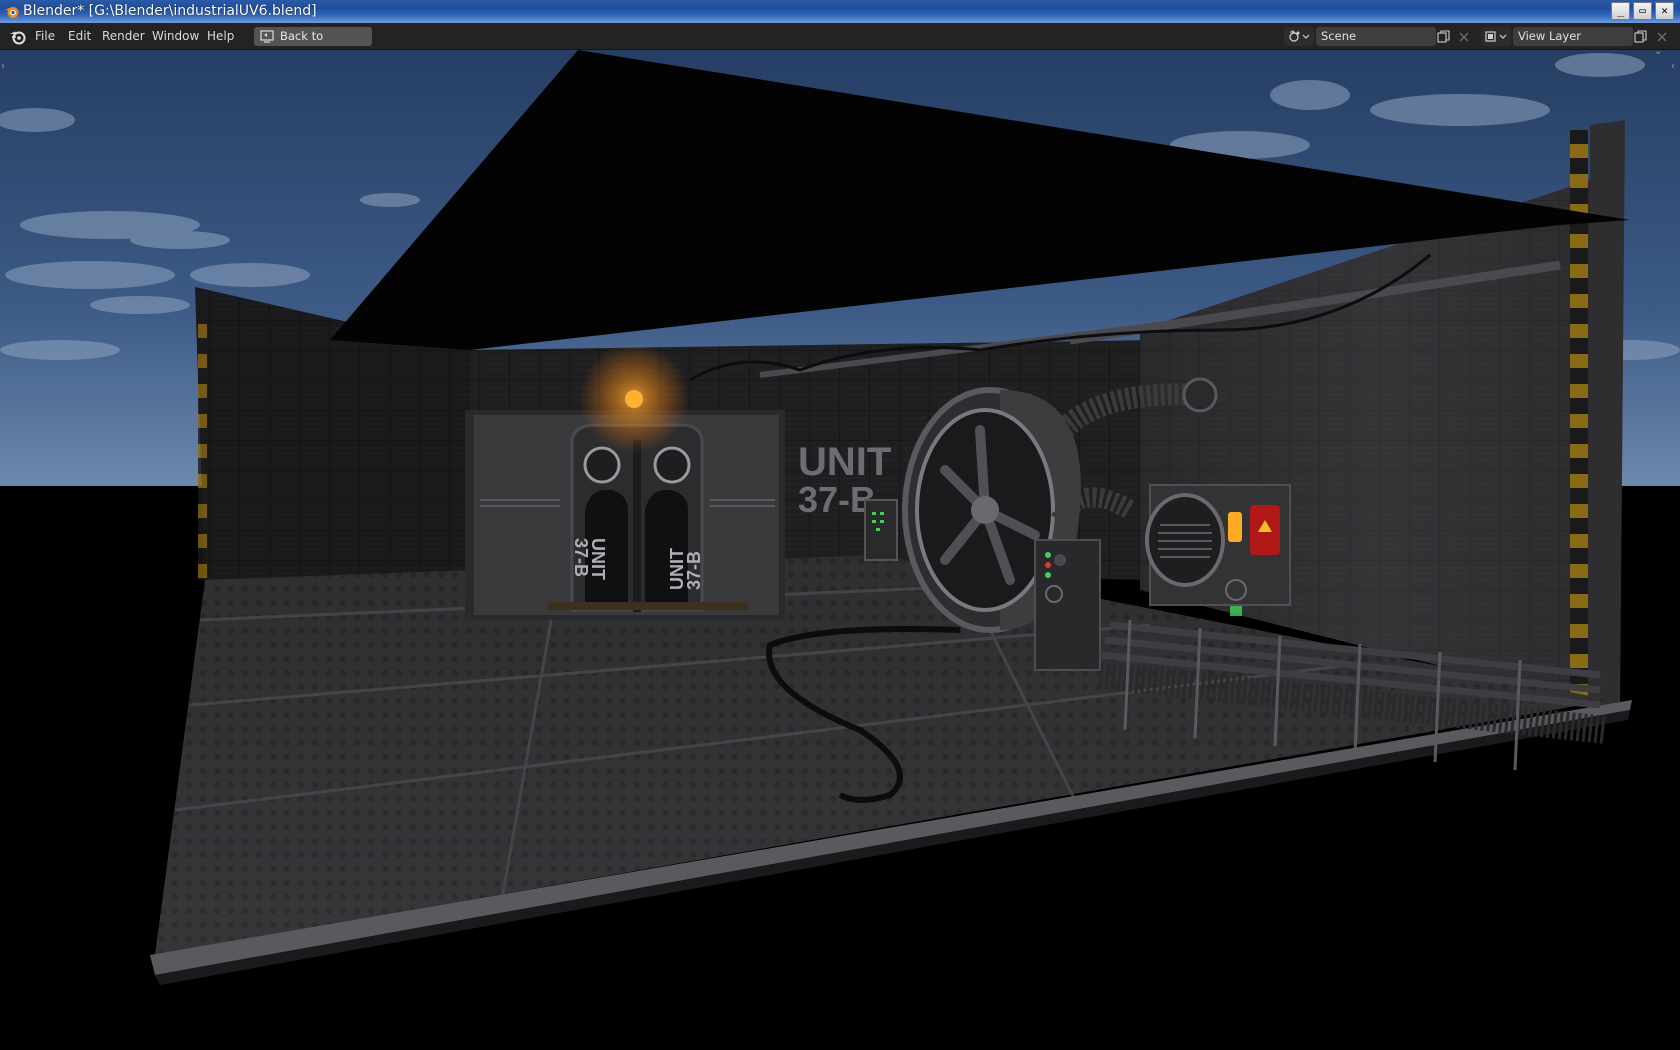 This screenshot has width=1680, height=1050. Describe the element at coordinates (202, 445) in the screenshot. I see `left-hazard-stripe` at that location.